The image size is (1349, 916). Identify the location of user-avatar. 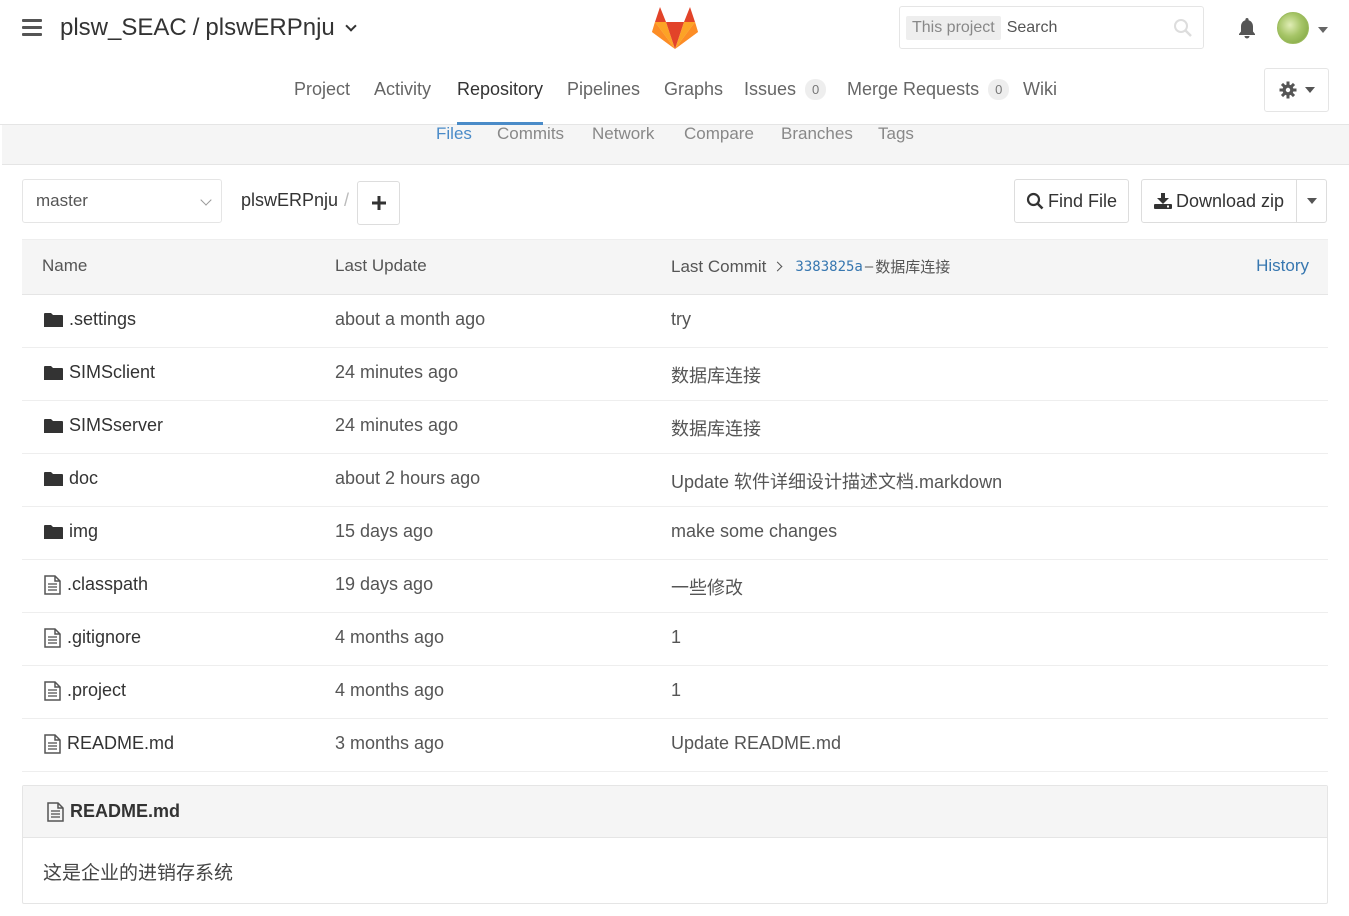
(1293, 28).